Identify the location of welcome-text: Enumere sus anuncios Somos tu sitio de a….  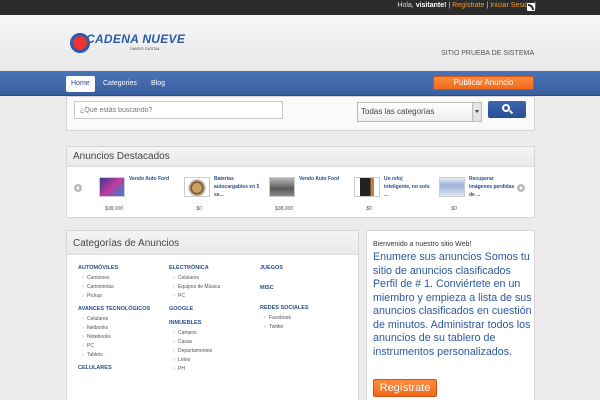
(452, 304).